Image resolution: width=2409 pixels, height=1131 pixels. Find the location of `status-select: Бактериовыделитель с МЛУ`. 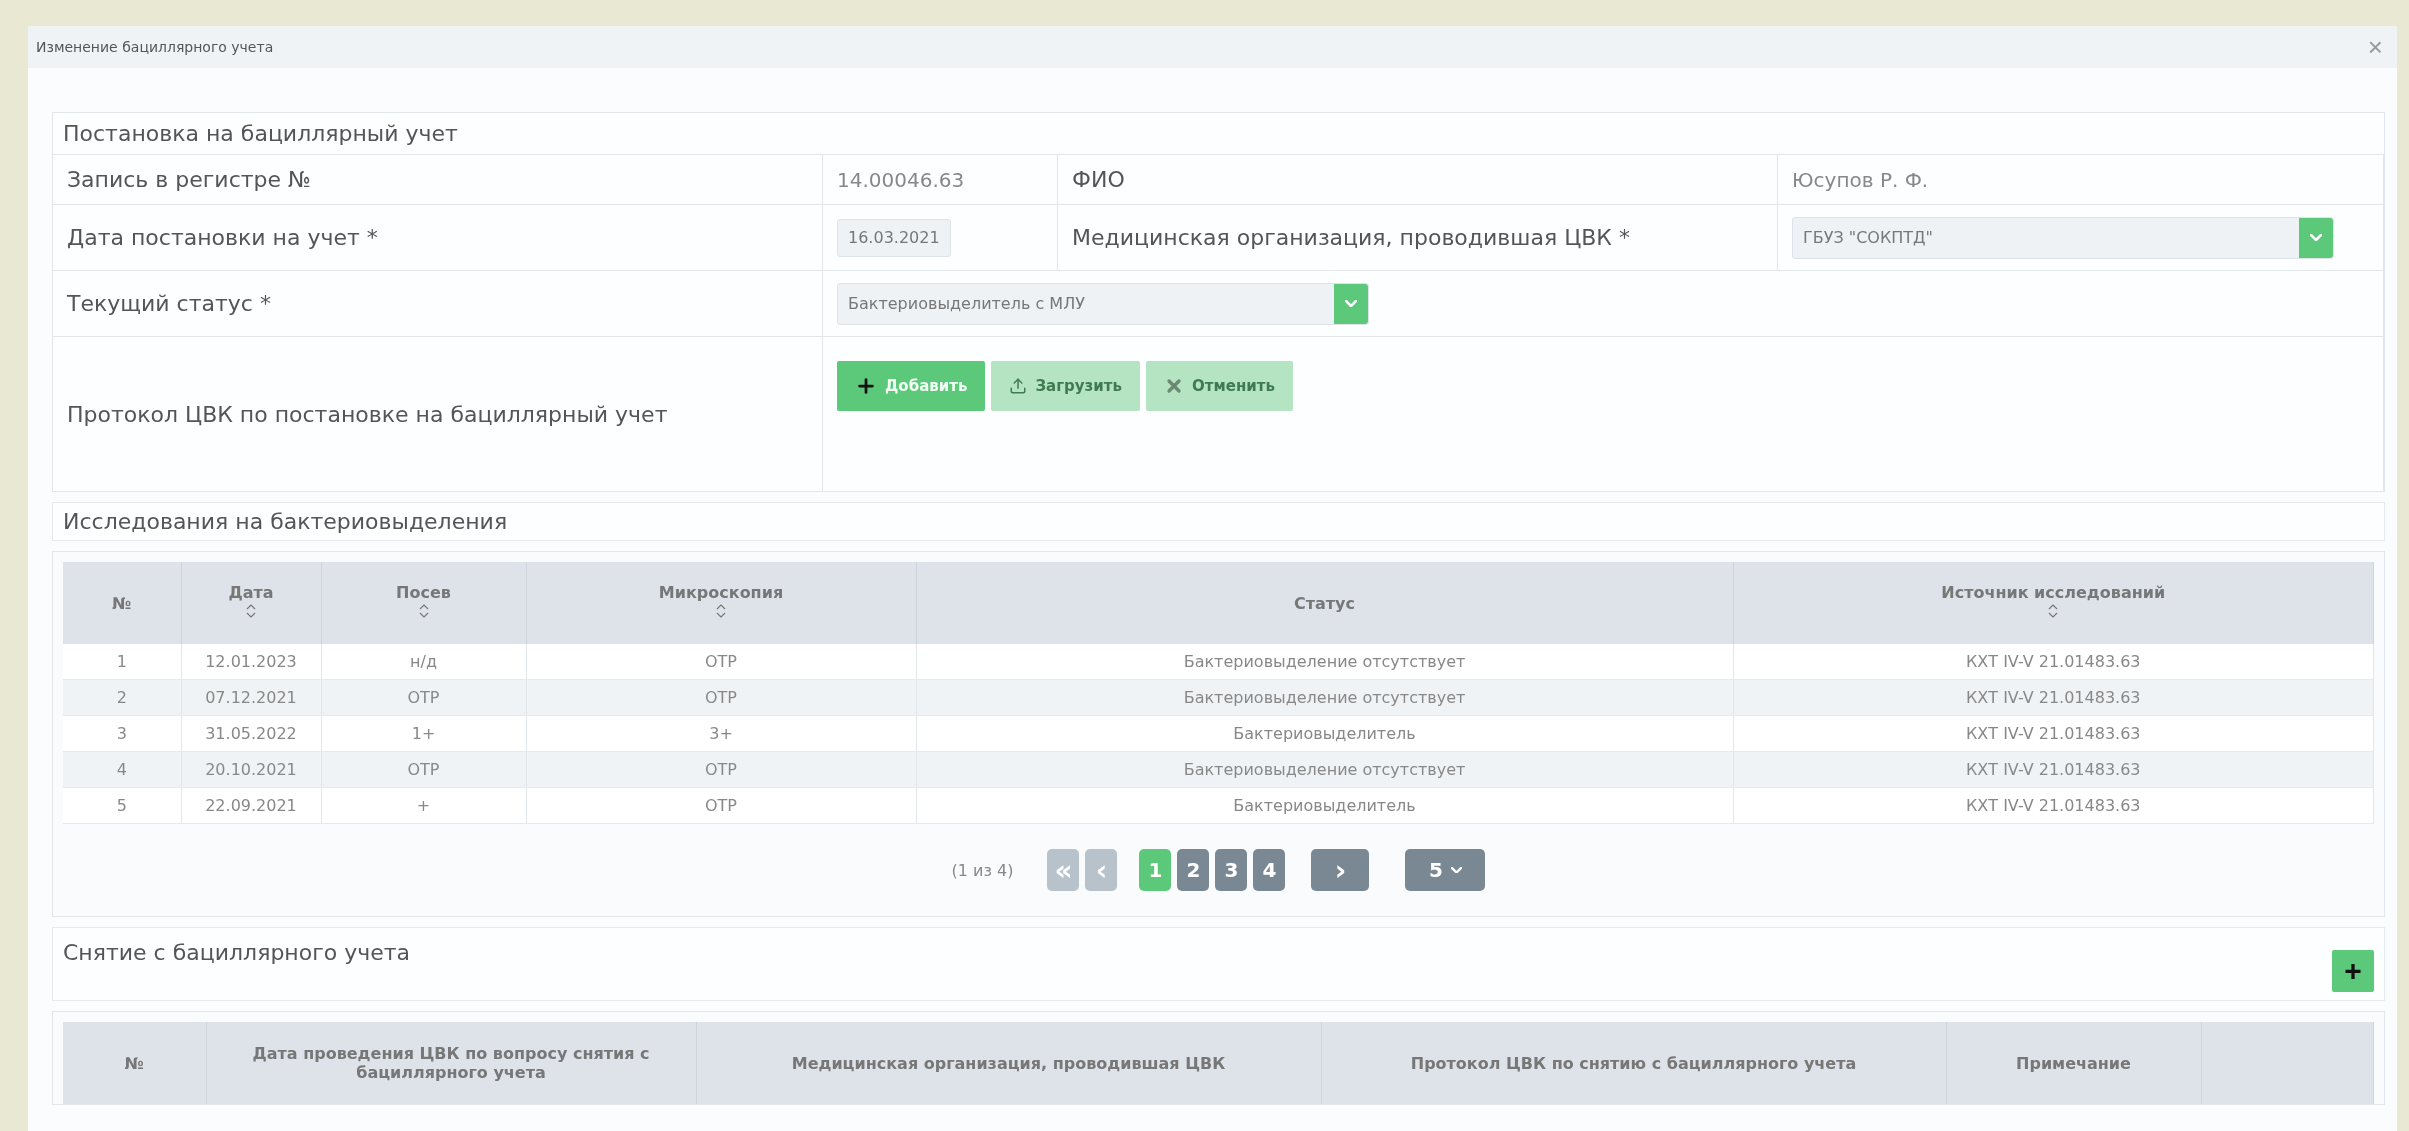

status-select: Бактериовыделитель с МЛУ is located at coordinates (1103, 303).